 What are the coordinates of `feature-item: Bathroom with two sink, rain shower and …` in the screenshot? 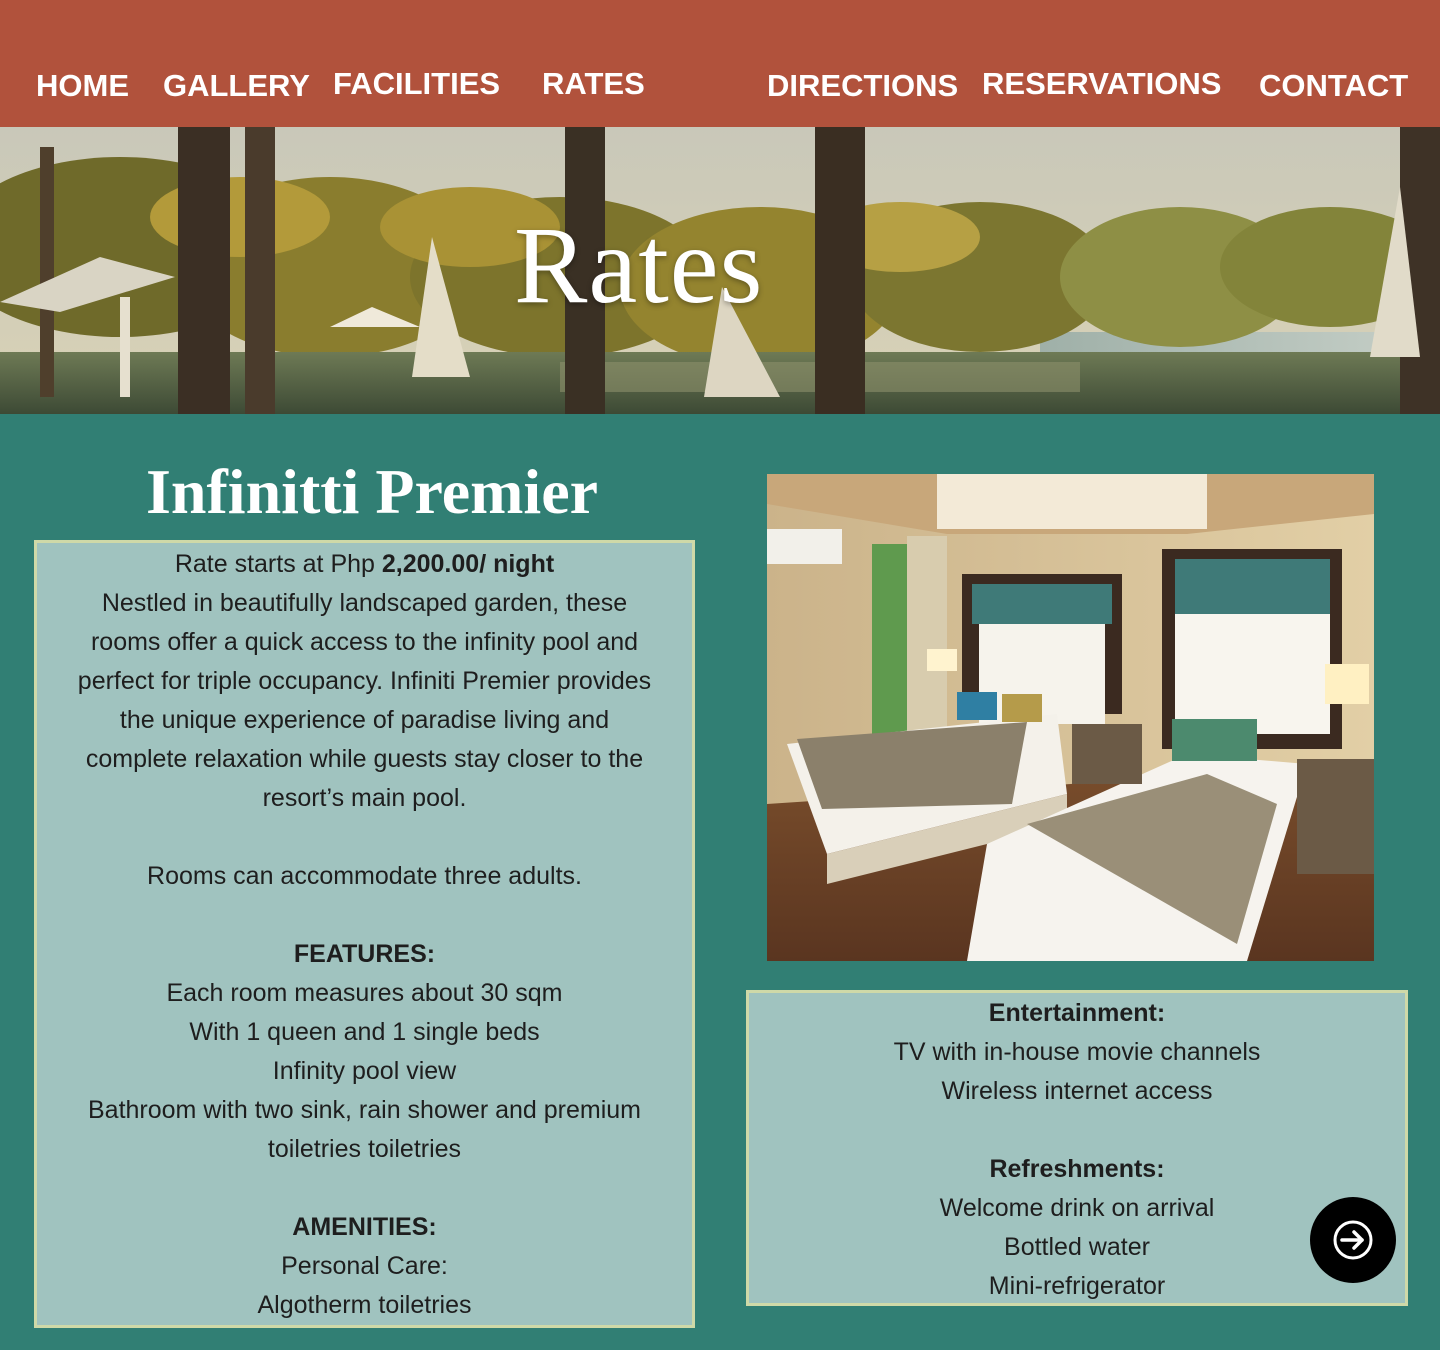 It's located at (364, 1110).